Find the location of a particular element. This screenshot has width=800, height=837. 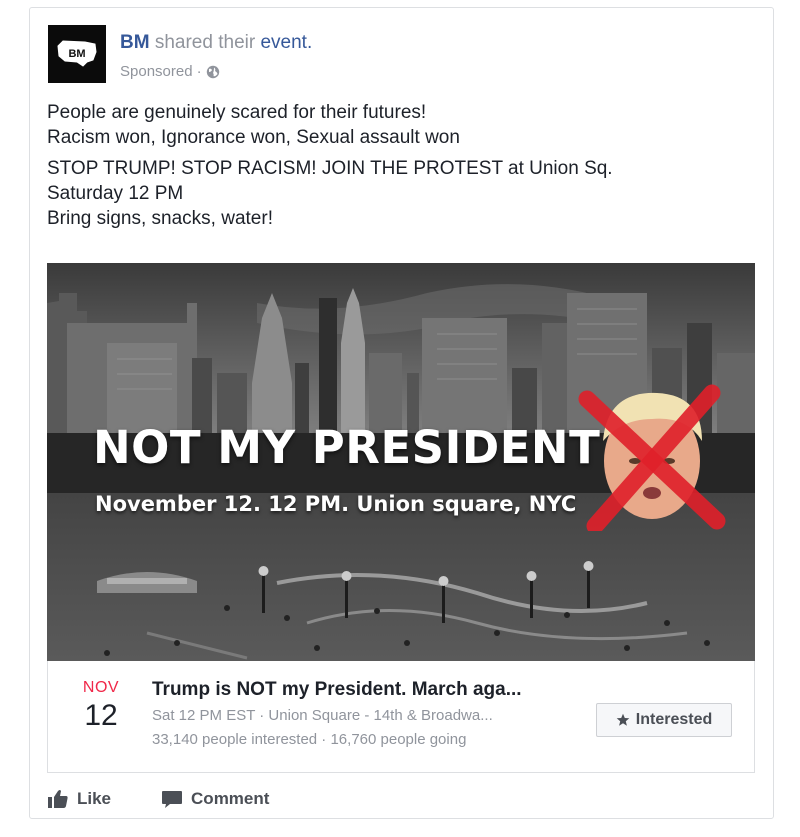

thumbs-up-icon is located at coordinates (58, 799).